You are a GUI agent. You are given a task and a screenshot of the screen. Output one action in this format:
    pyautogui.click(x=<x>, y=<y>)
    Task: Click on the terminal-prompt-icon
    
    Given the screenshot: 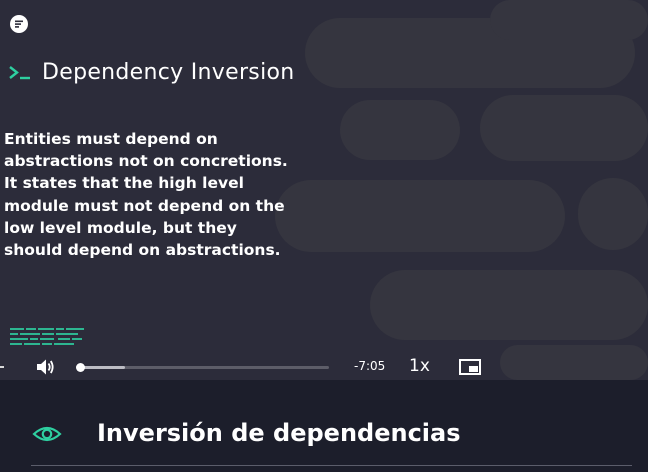 What is the action you would take?
    pyautogui.click(x=19, y=73)
    